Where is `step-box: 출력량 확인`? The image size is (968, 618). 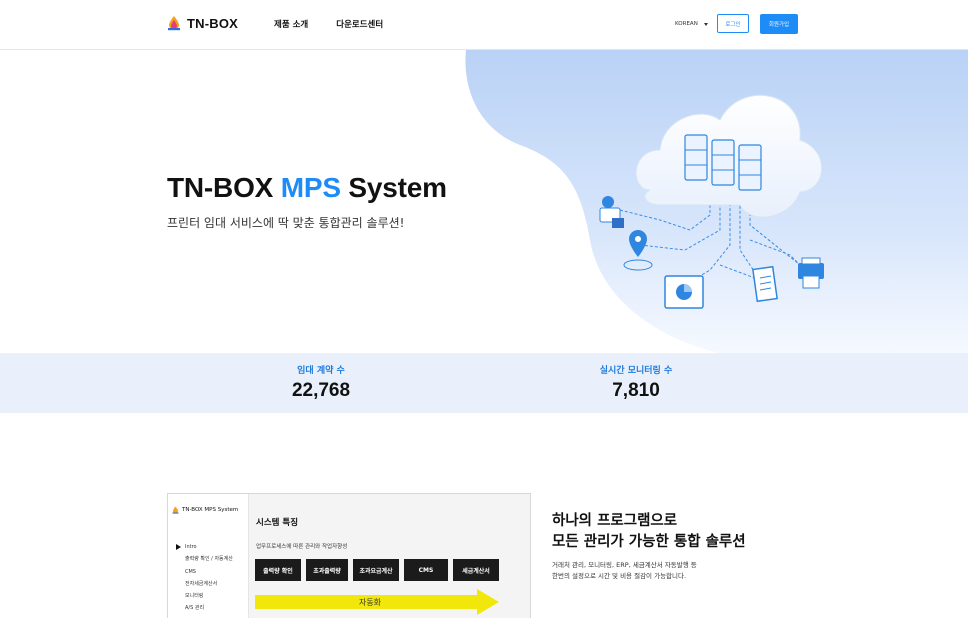
step-box: 출력량 확인 is located at coordinates (278, 570).